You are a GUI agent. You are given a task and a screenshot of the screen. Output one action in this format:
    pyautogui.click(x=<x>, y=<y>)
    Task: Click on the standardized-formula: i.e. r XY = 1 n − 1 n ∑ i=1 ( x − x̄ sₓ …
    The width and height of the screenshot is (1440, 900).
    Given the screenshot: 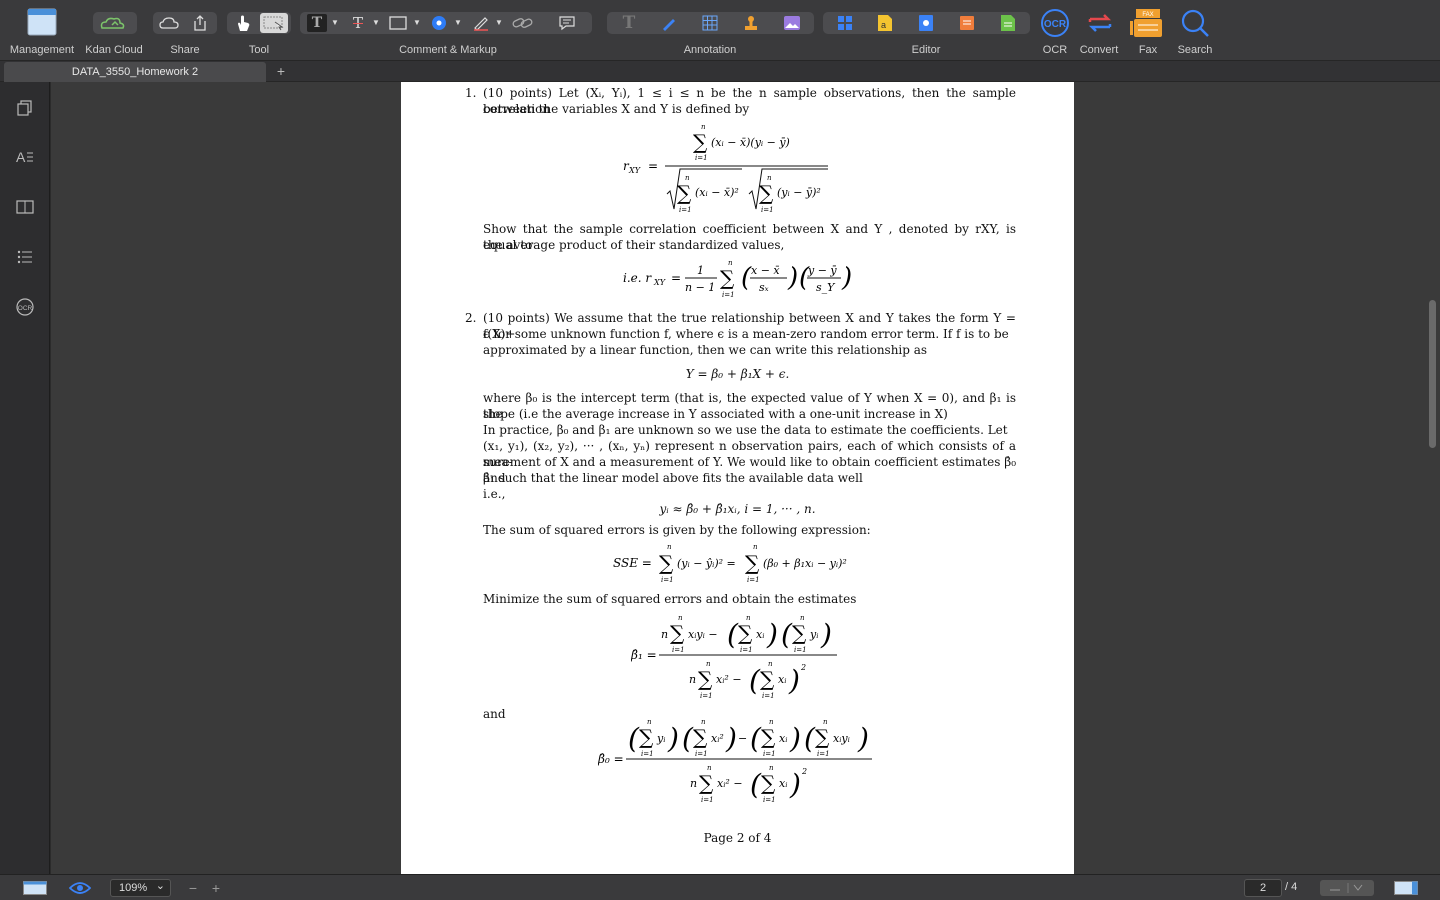 What is the action you would take?
    pyautogui.click(x=737, y=278)
    